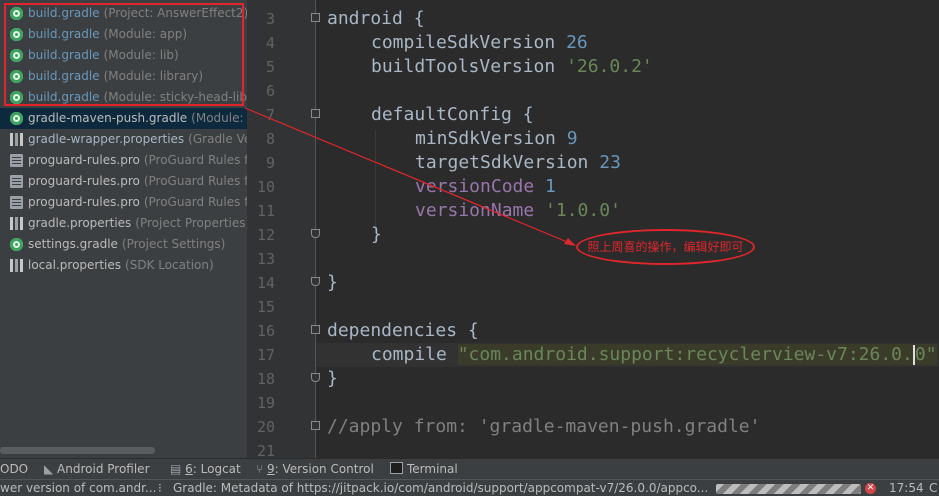 The width and height of the screenshot is (939, 496). What do you see at coordinates (410, 176) in the screenshot?
I see `annotation-arrow` at bounding box center [410, 176].